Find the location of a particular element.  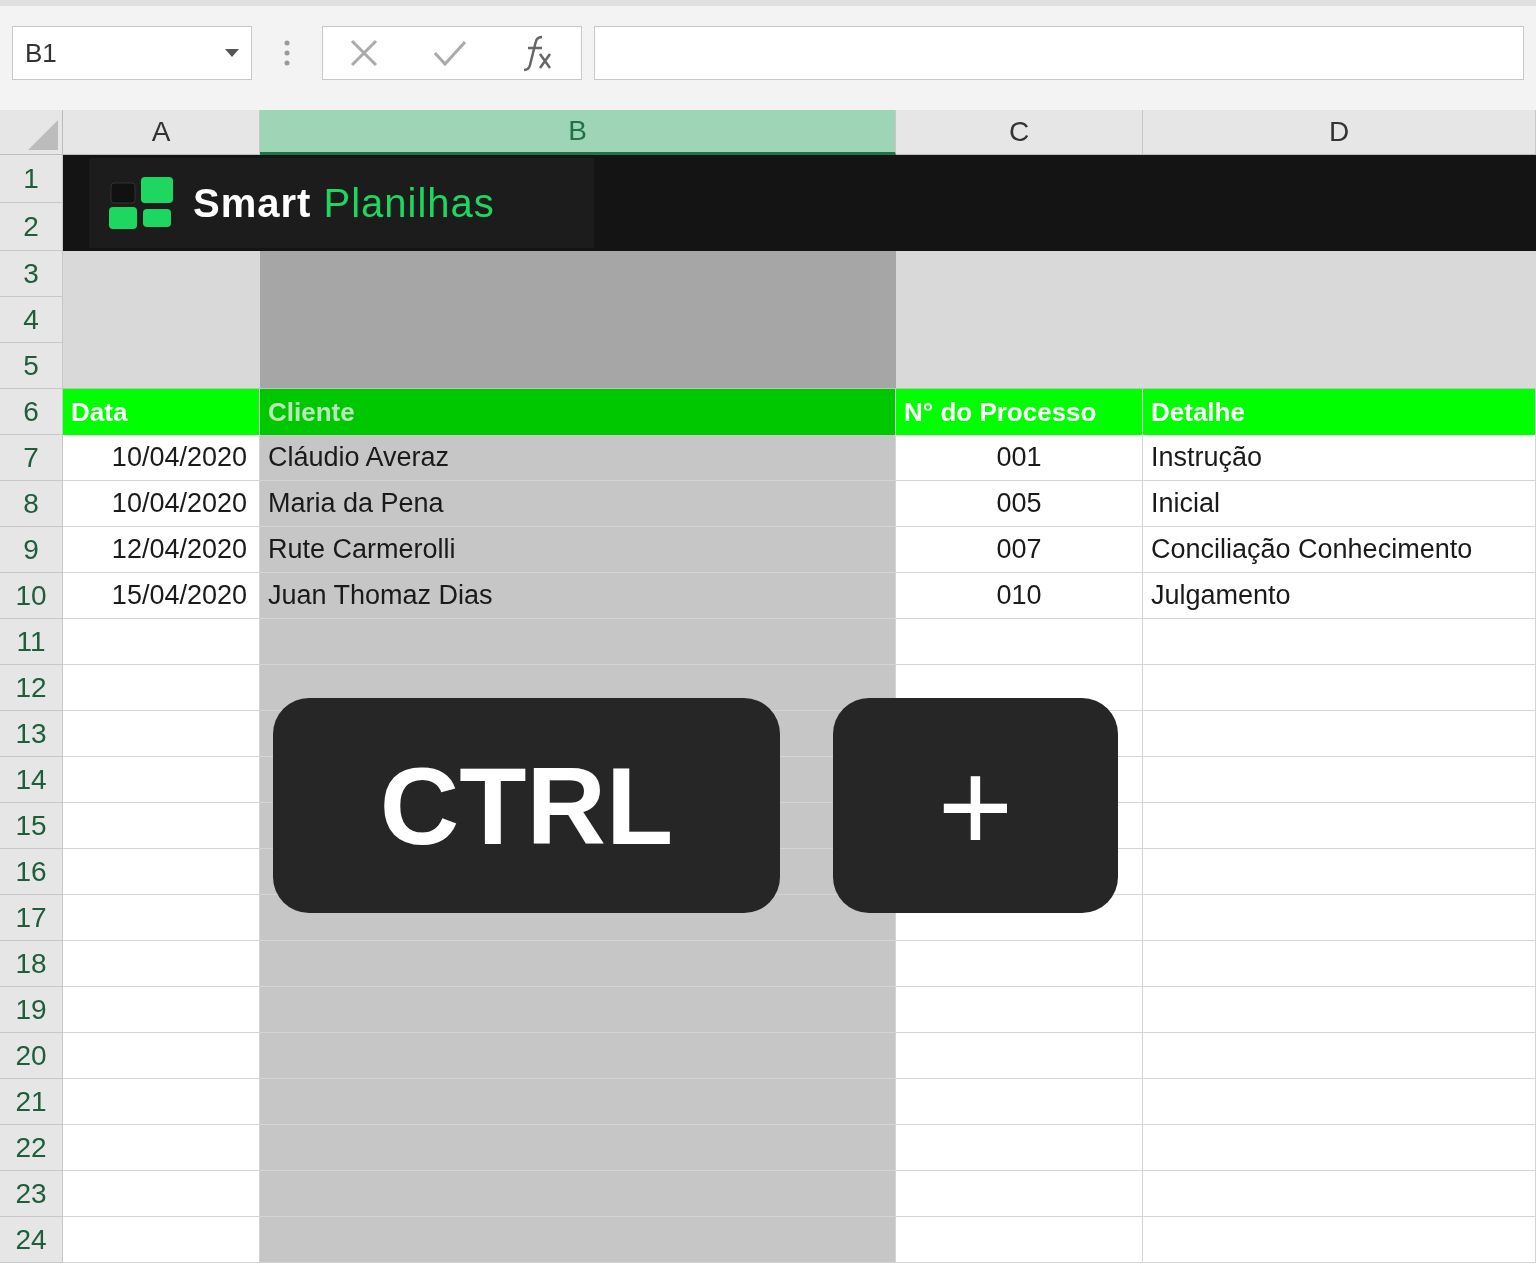

select-all-corner is located at coordinates (31, 132).